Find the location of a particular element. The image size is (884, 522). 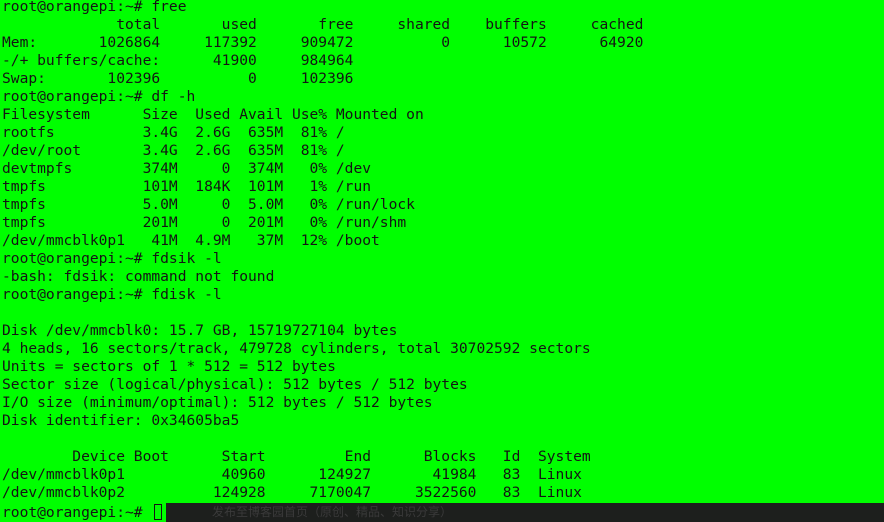

terminal-line: Disk identifier: 0x34605ba5 is located at coordinates (121, 420).